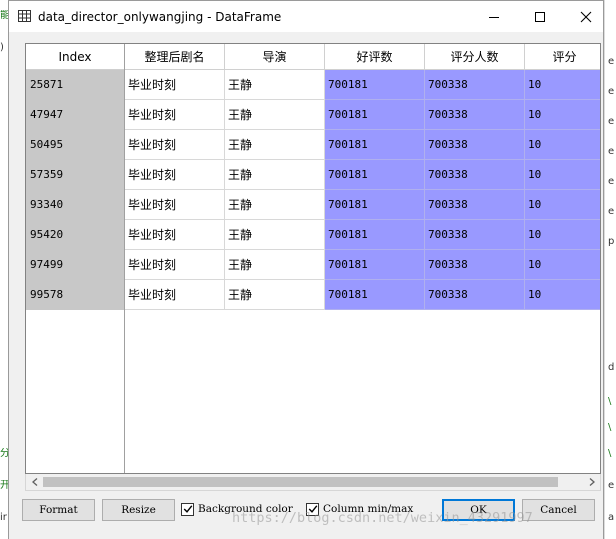 The width and height of the screenshot is (616, 539). I want to click on close-icon, so click(586, 16).